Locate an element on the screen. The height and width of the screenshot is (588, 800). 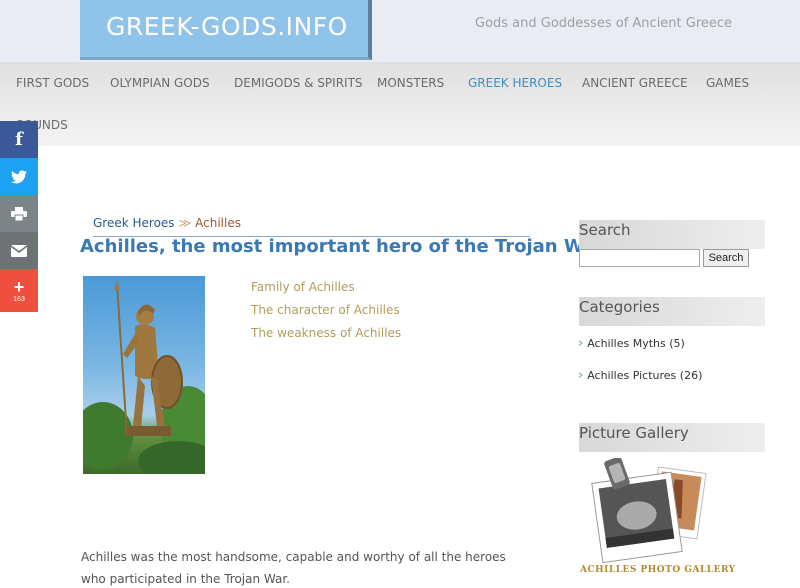
toc-link-character: The character of Achilles is located at coordinates (326, 310).